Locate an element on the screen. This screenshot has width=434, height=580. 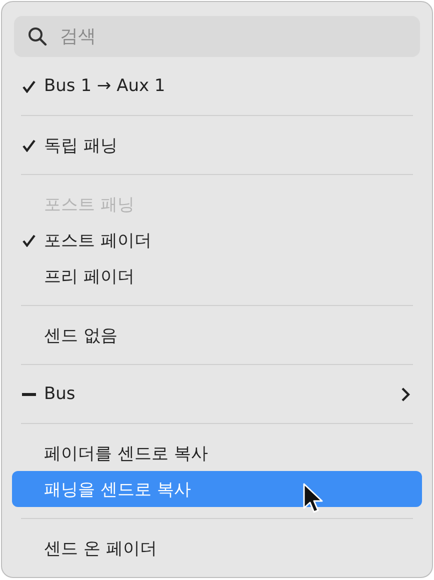
menu-item: Bus 1 → Aux 1 is located at coordinates (217, 86).